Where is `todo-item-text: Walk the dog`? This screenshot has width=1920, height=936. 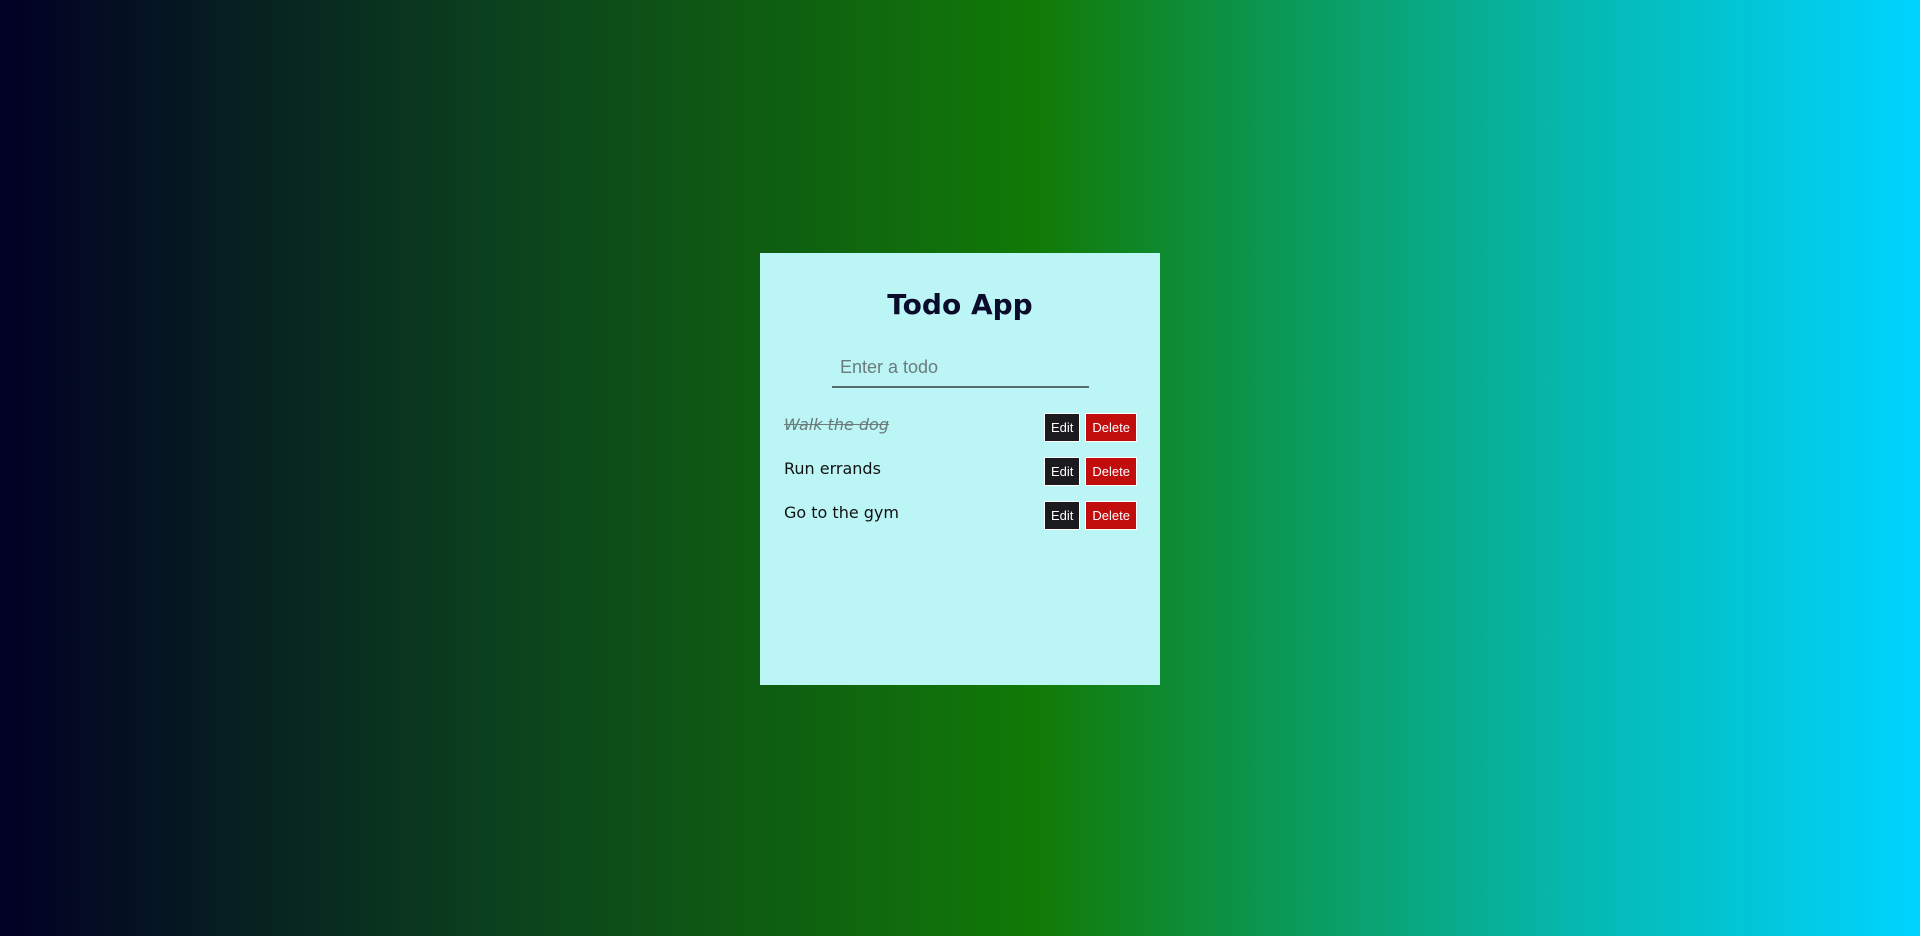
todo-item-text: Walk the dog is located at coordinates (836, 424).